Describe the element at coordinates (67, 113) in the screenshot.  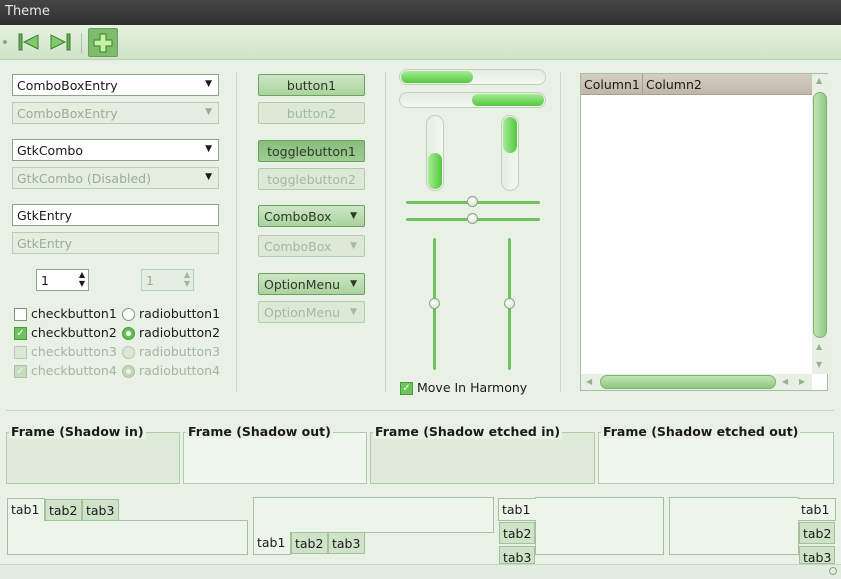
I see `comboboxentry-disabled-text: ComboBoxEntry` at that location.